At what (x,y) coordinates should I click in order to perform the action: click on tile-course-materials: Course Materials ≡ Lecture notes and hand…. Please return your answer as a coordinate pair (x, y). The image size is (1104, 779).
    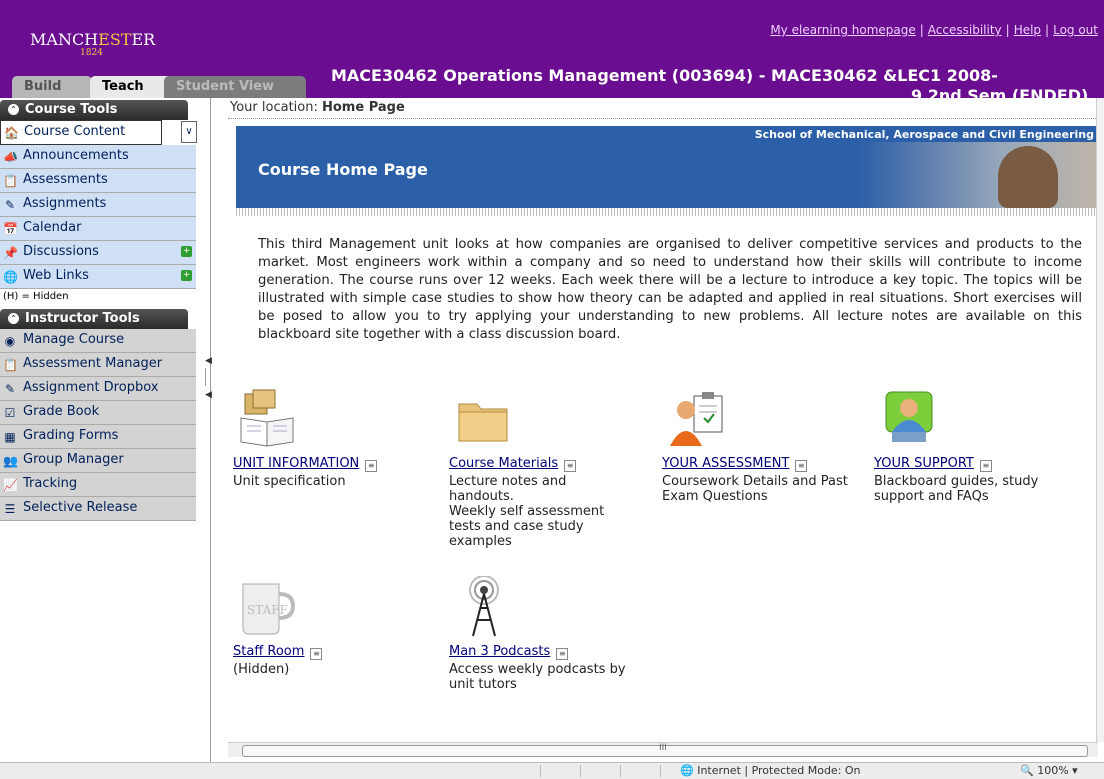
    Looking at the image, I should click on (549, 468).